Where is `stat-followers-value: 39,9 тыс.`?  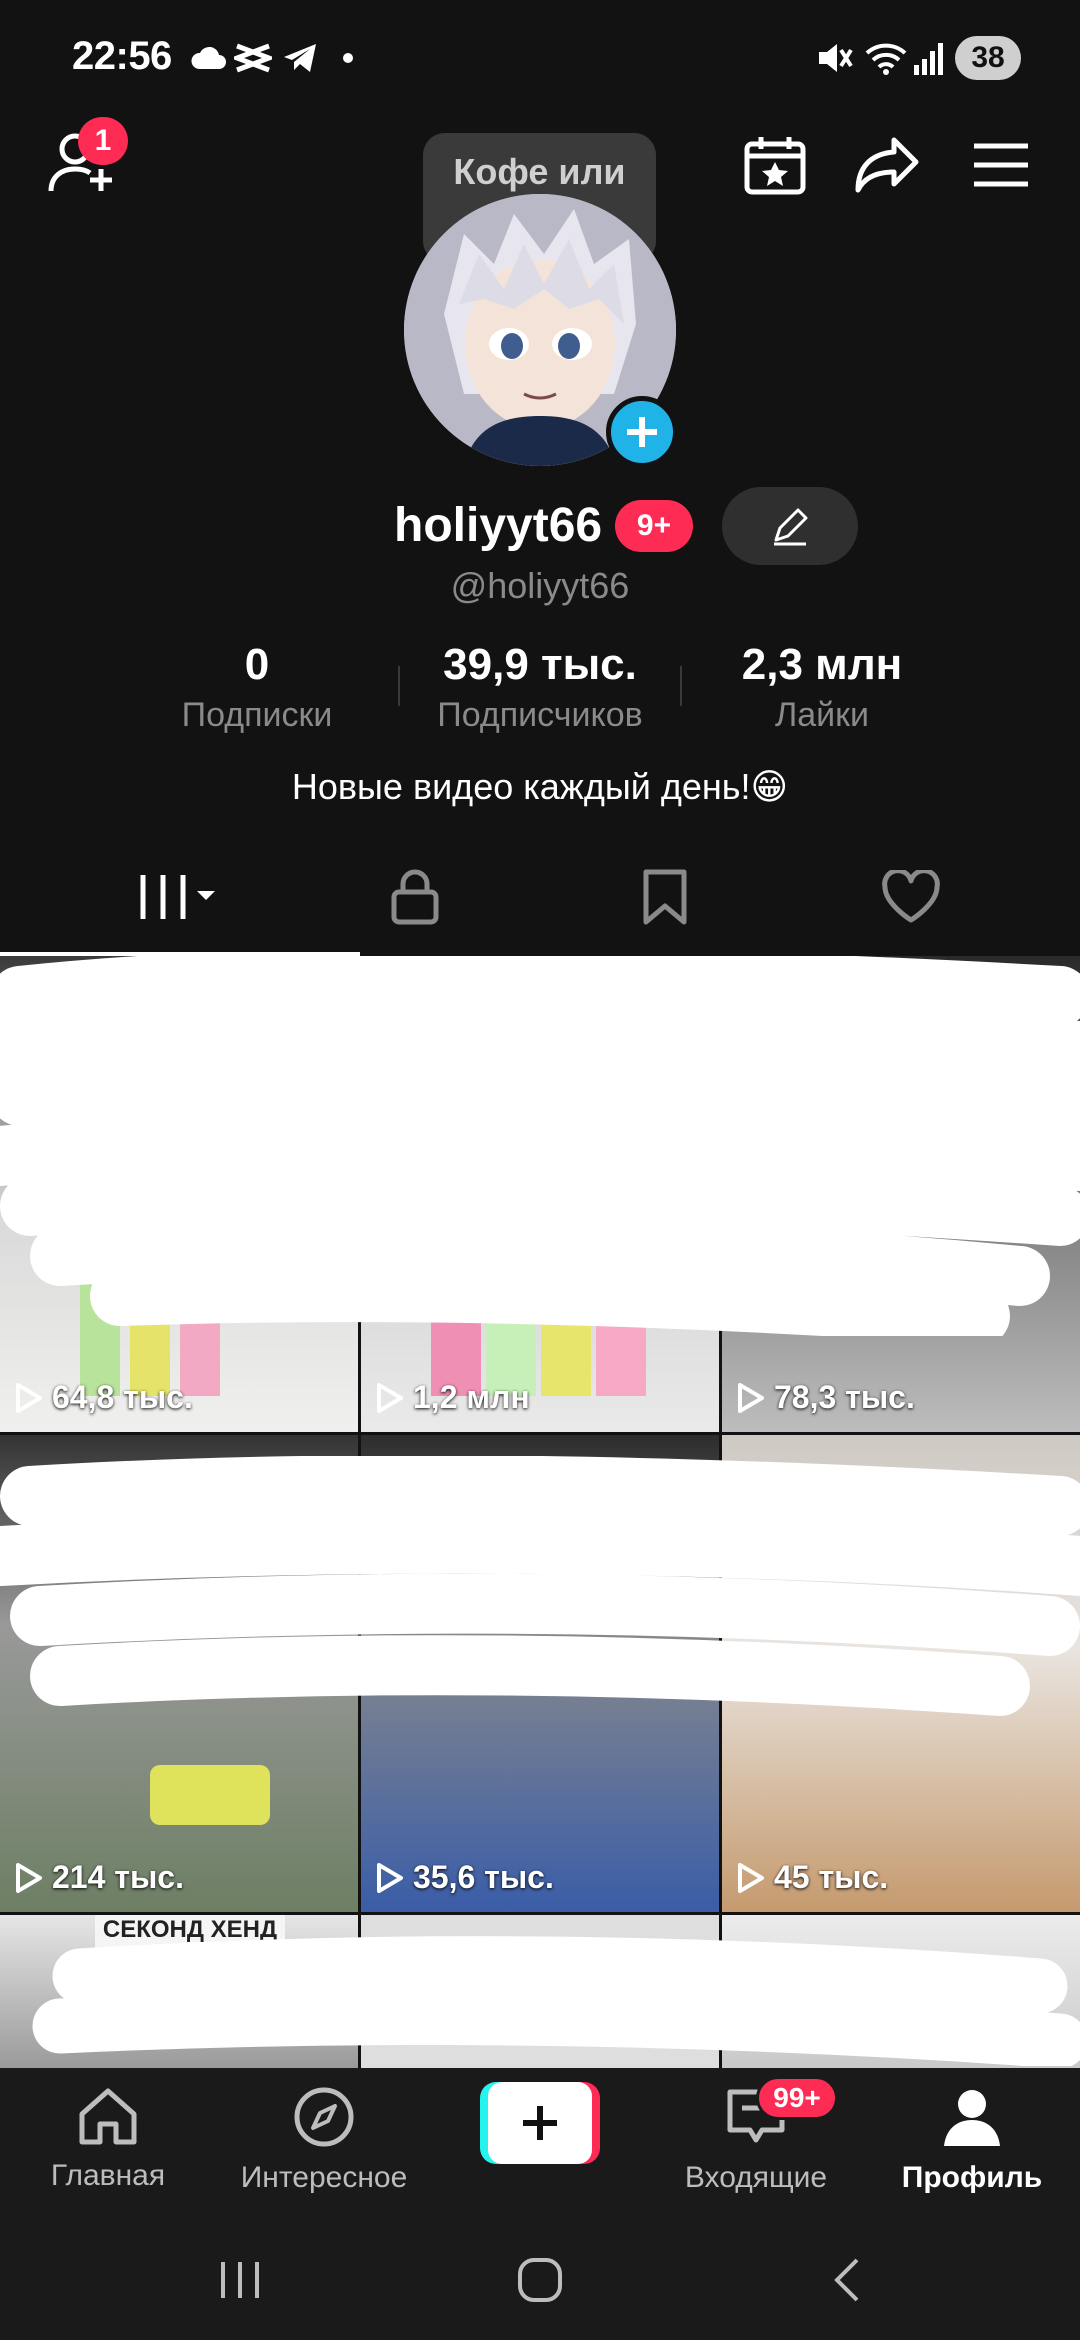
stat-followers-value: 39,9 тыс. is located at coordinates (540, 664).